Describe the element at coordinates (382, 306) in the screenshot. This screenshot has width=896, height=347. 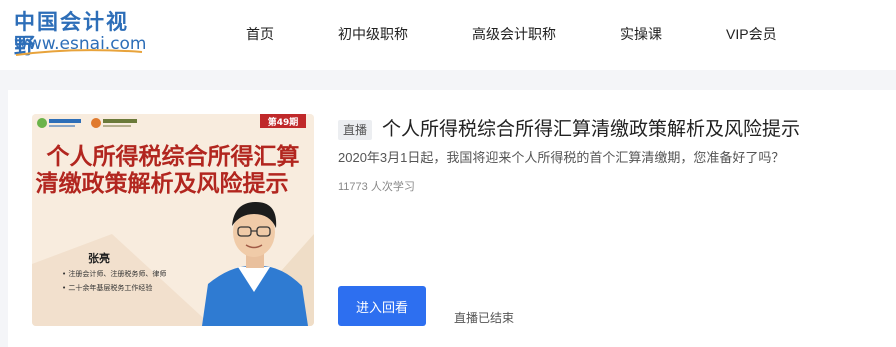
I see `enter-replay-button: 进入回看` at that location.